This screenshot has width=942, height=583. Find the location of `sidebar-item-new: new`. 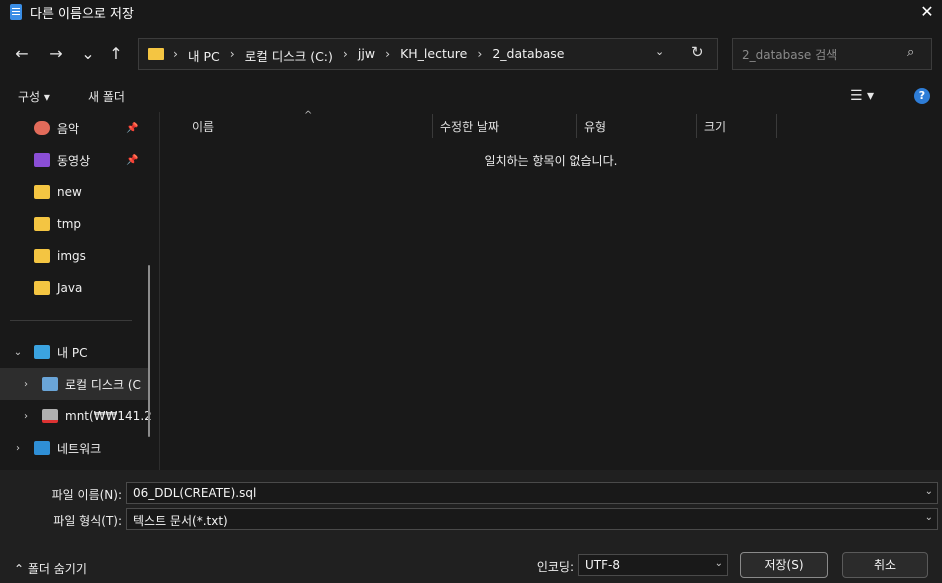

sidebar-item-new: new is located at coordinates (77, 192).